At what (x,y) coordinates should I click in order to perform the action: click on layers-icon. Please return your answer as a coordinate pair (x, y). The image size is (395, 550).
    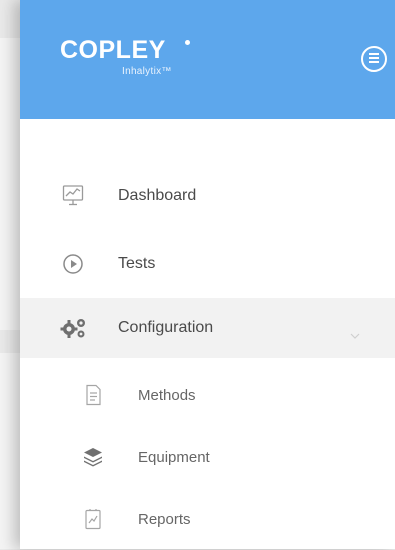
    Looking at the image, I should click on (93, 457).